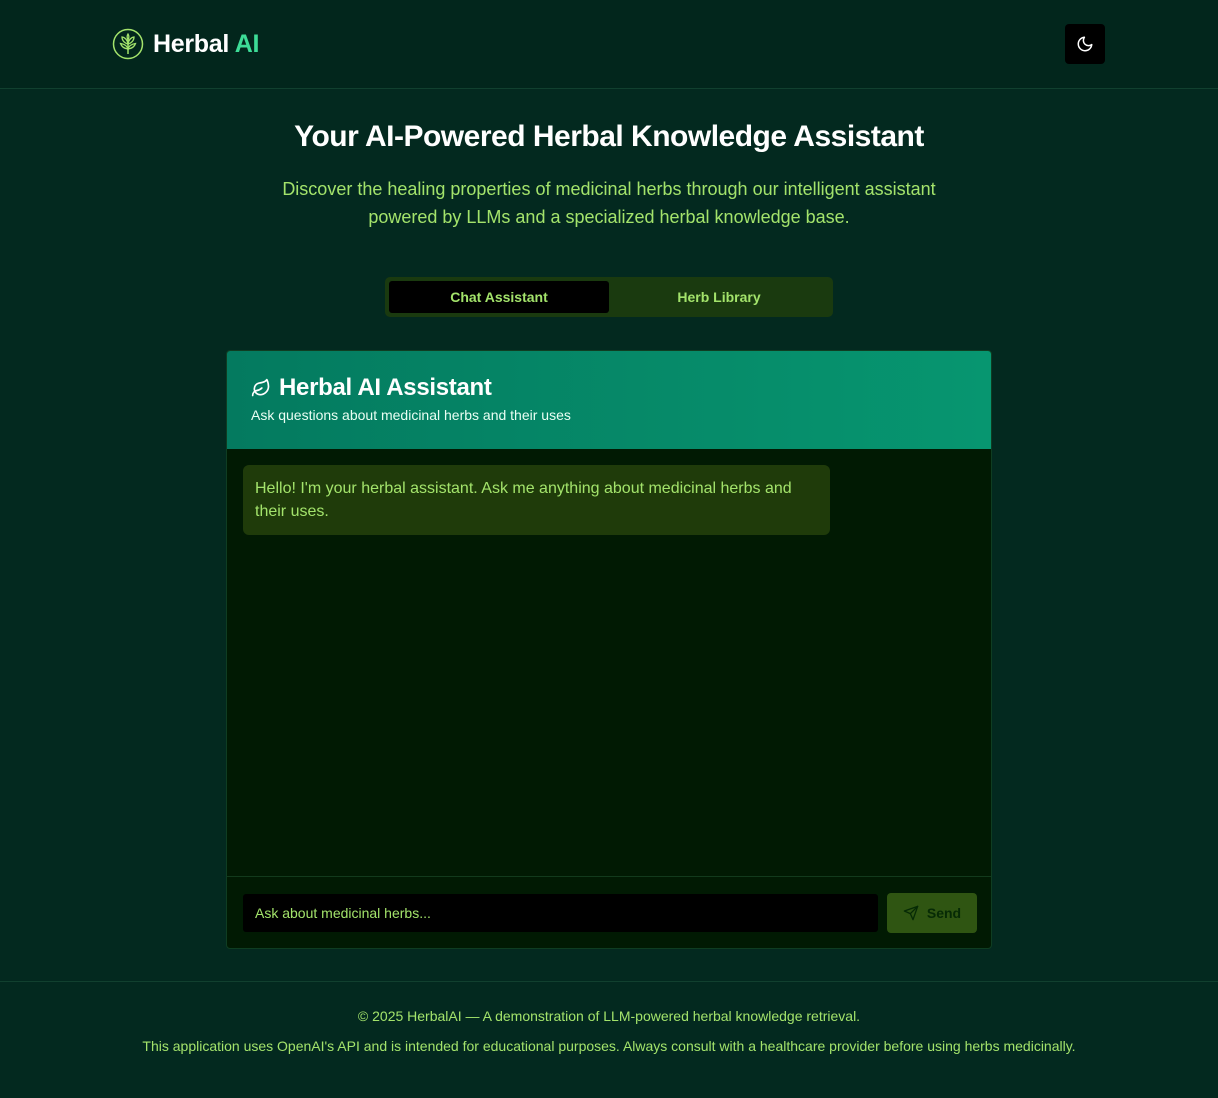 The image size is (1218, 1098). I want to click on chat-title-row: Herbal AI Assistant, so click(371, 388).